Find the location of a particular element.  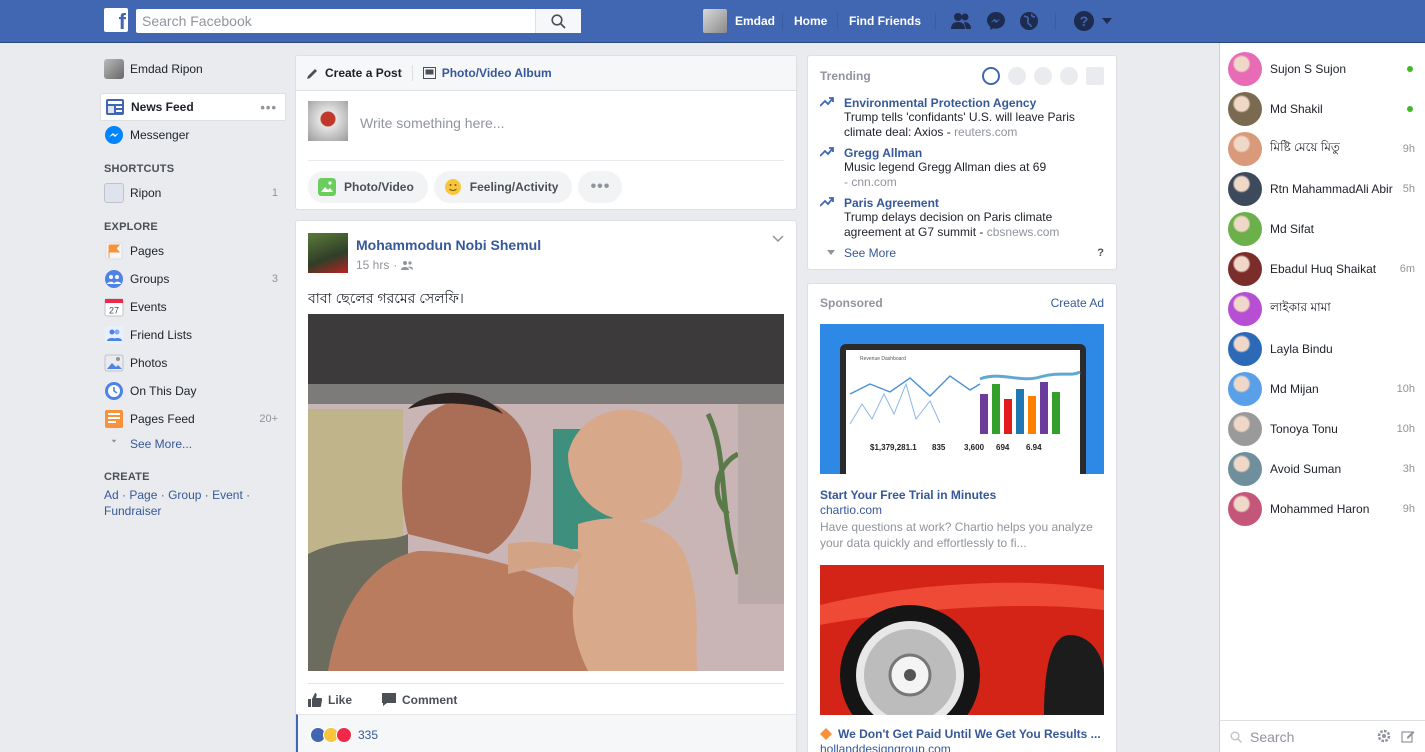

sidebar-item-photos: Photos is located at coordinates (193, 363).